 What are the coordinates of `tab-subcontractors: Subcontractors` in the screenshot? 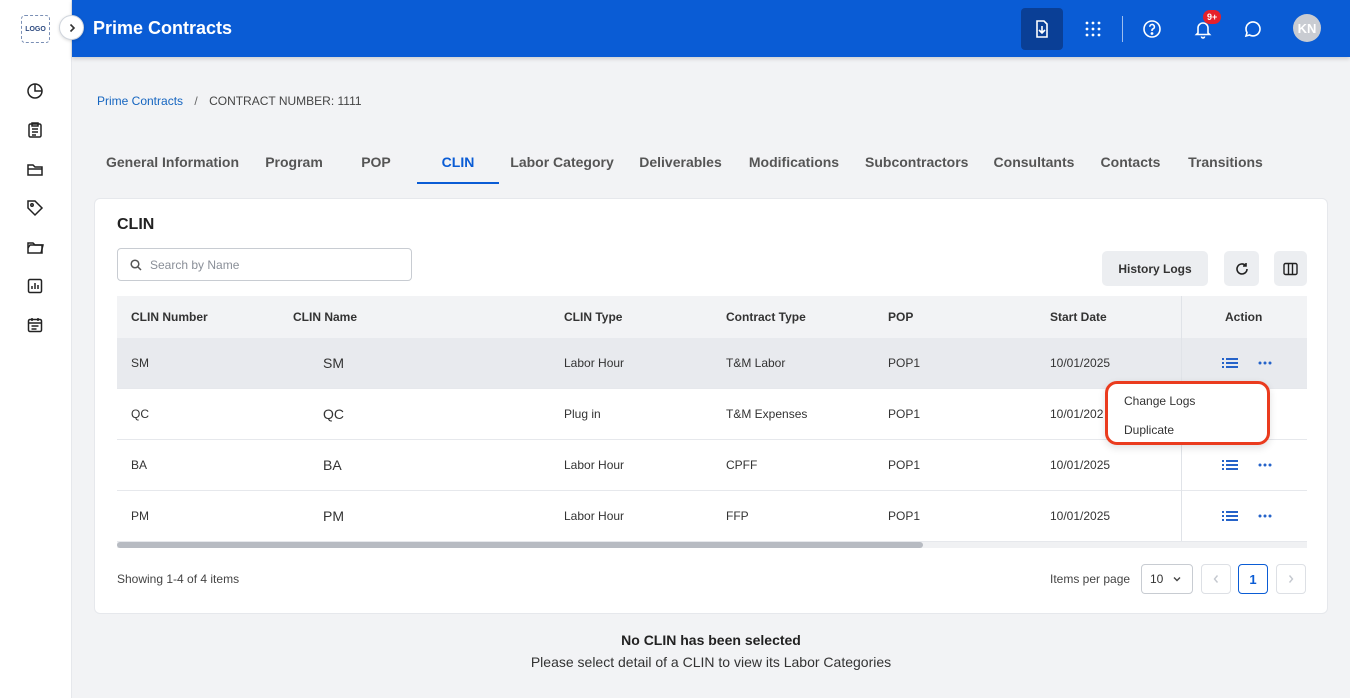 It's located at (916, 162).